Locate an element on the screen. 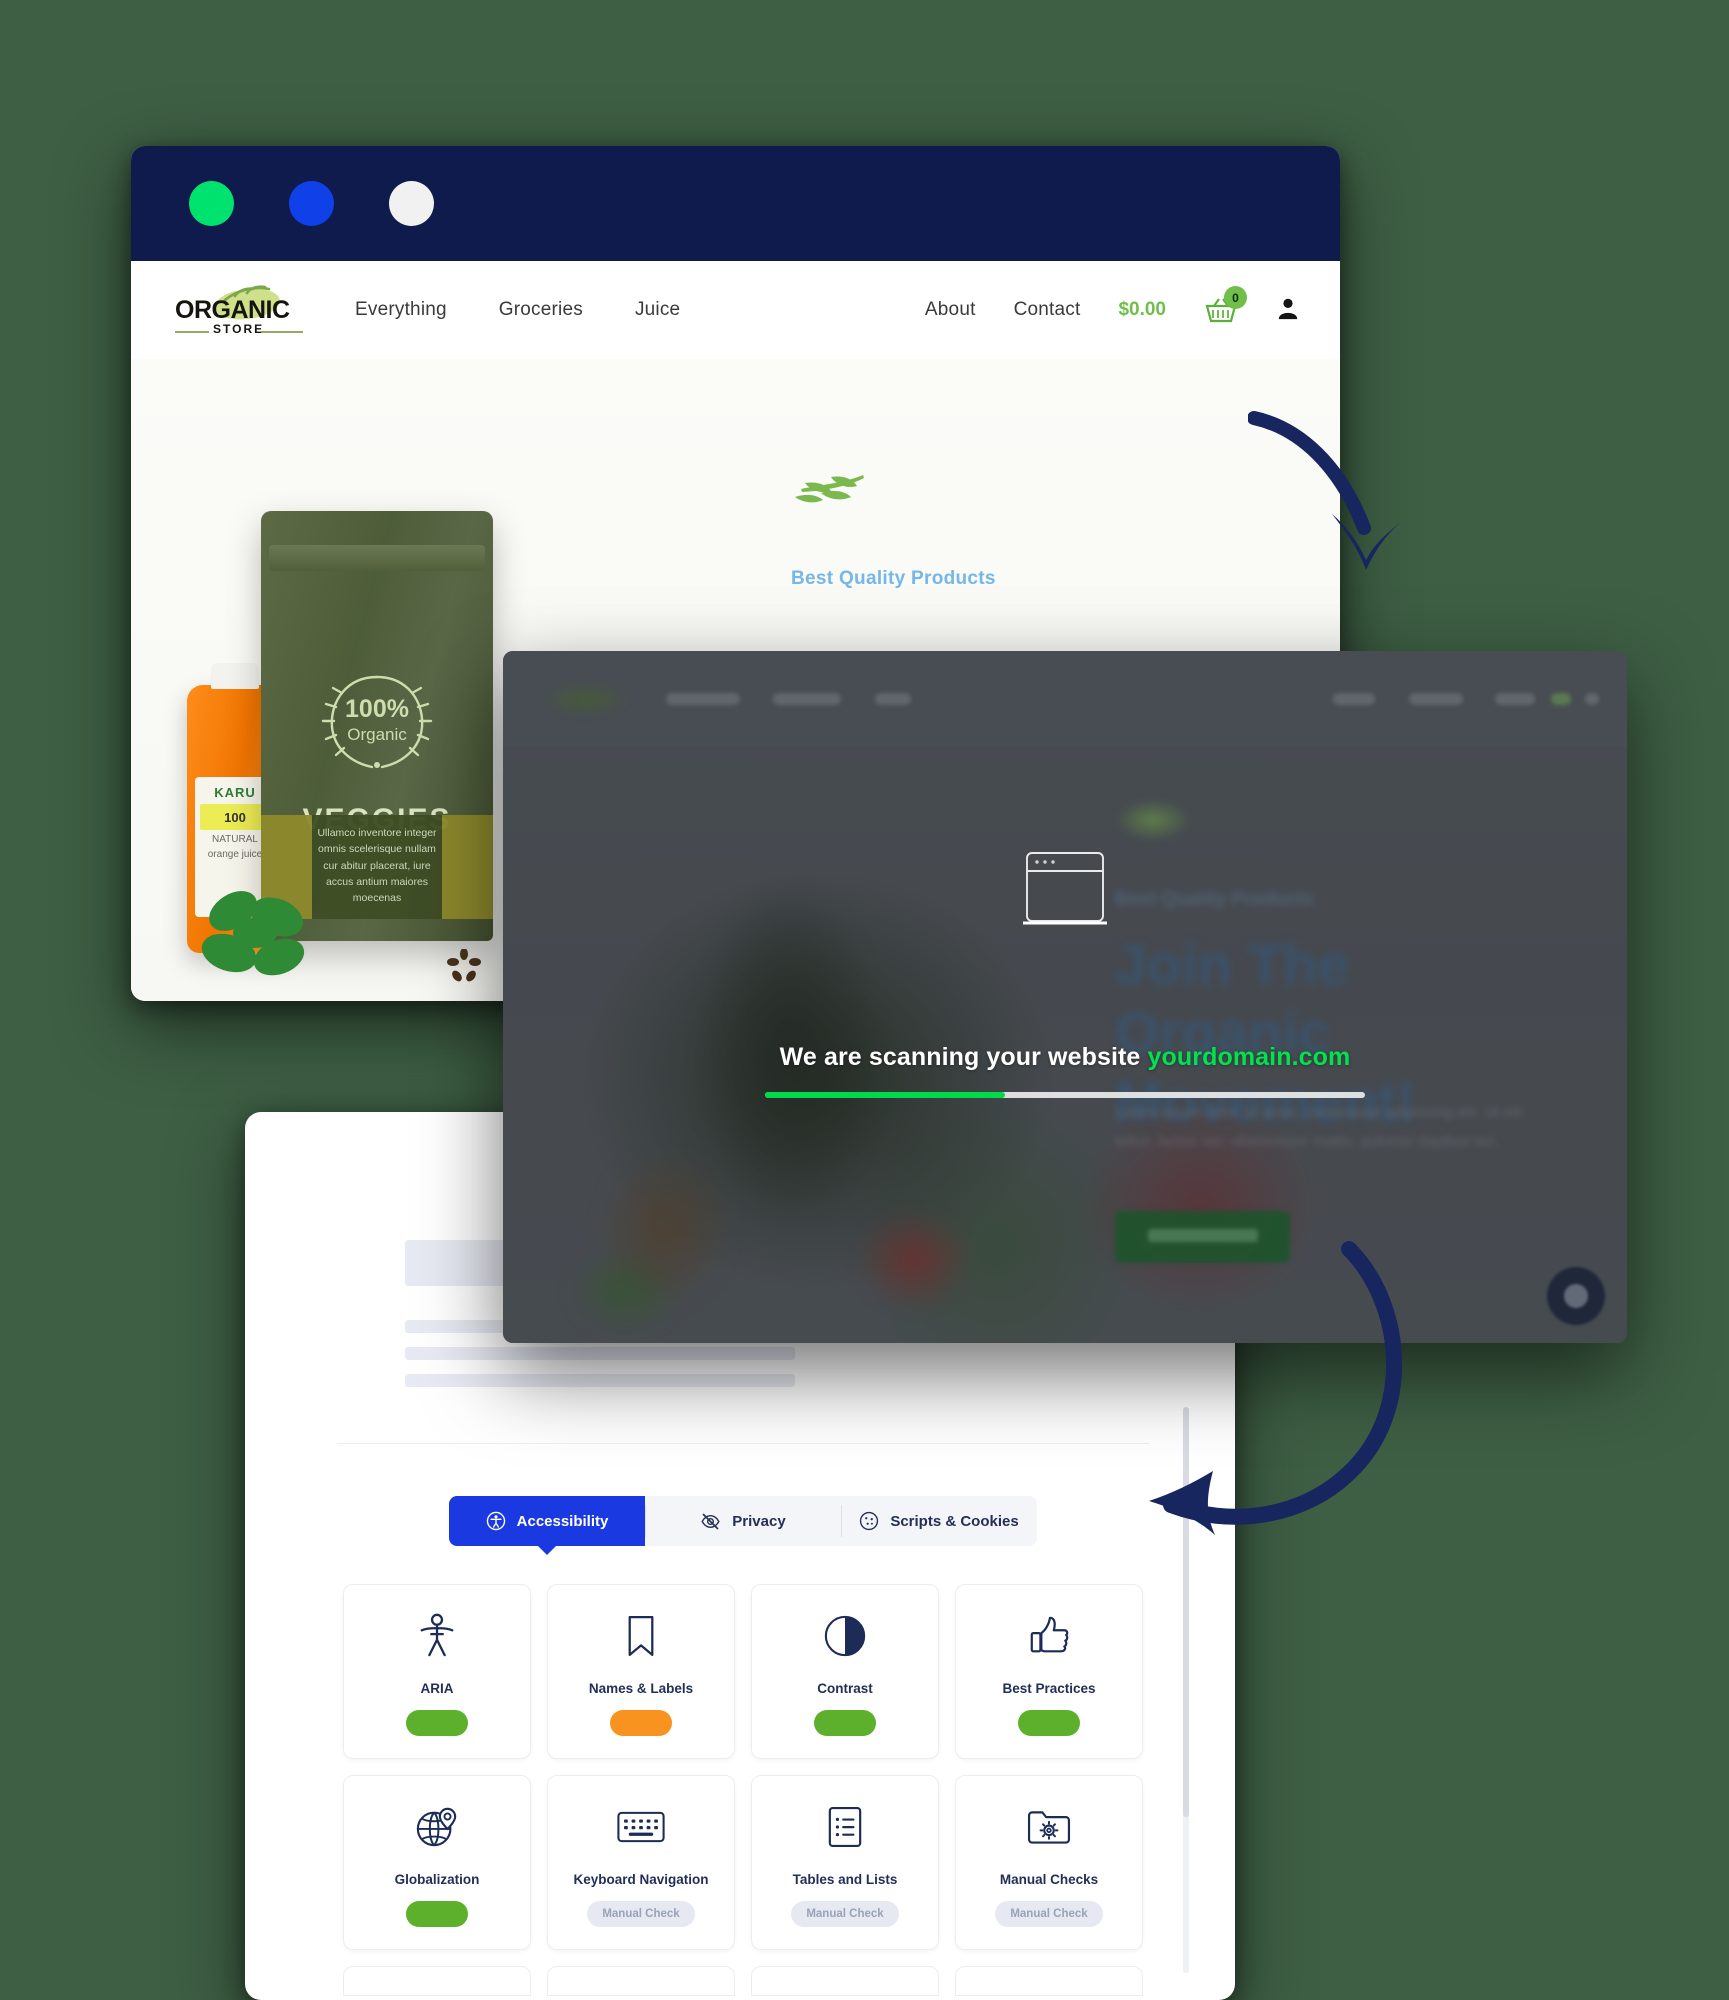  report-card-label: Globalization is located at coordinates (437, 1879).